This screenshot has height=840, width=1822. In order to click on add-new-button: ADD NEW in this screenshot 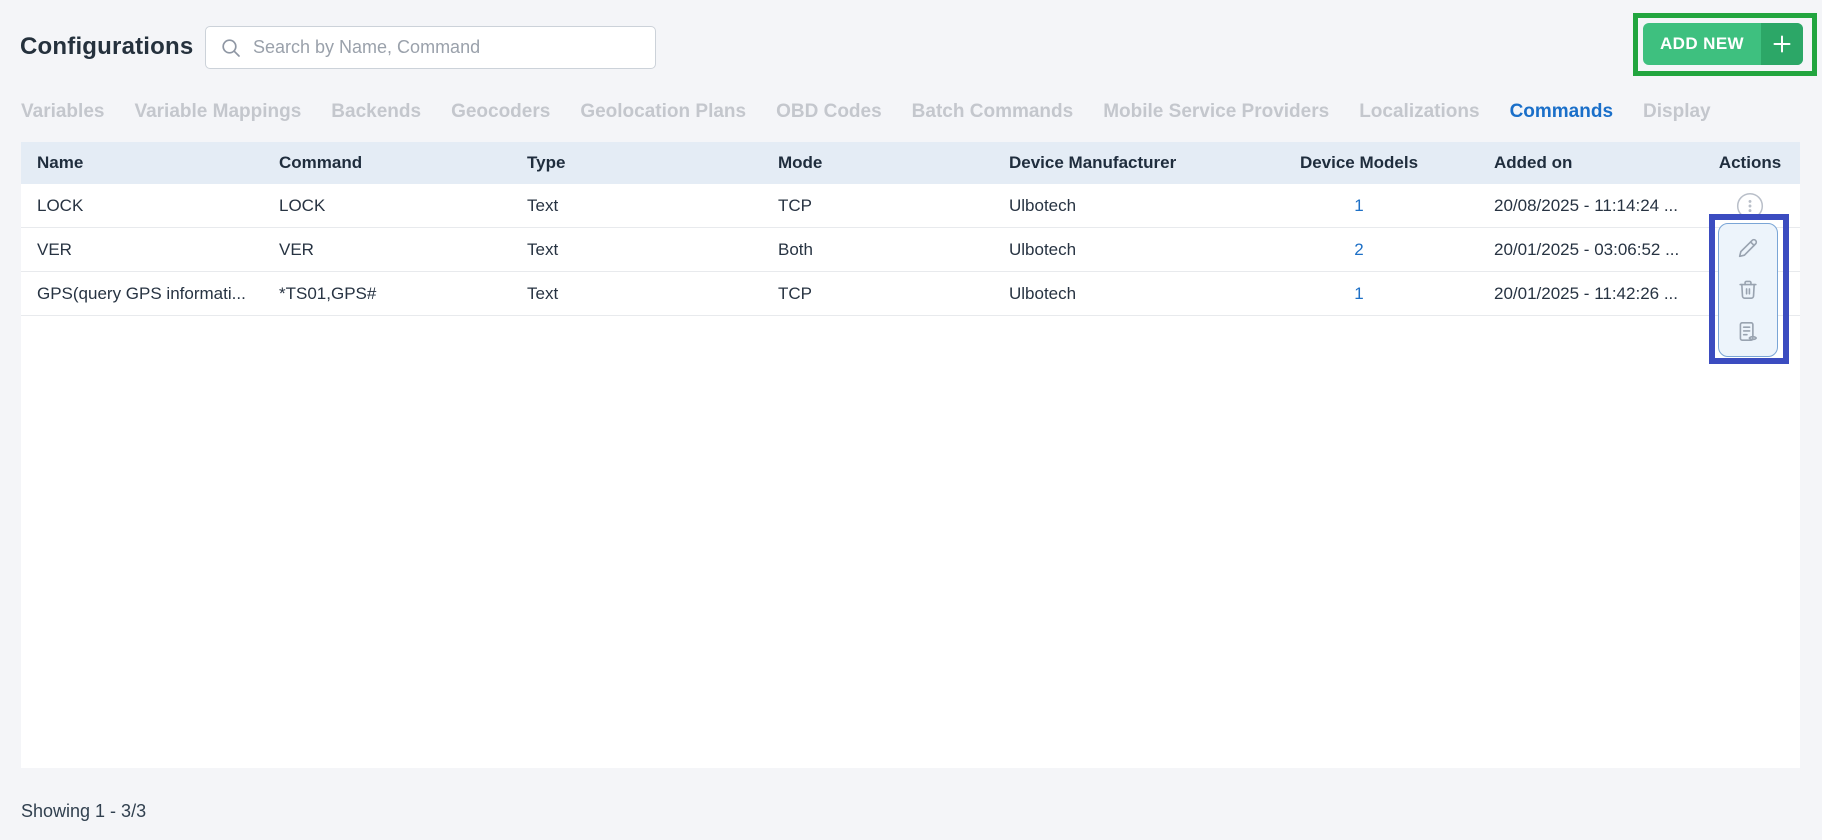, I will do `click(1723, 44)`.